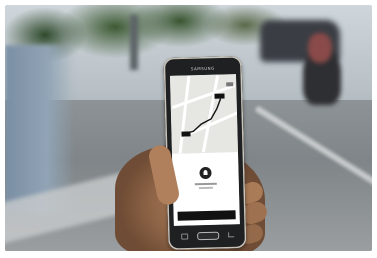  I want to click on destination-marker-icon, so click(219, 96).